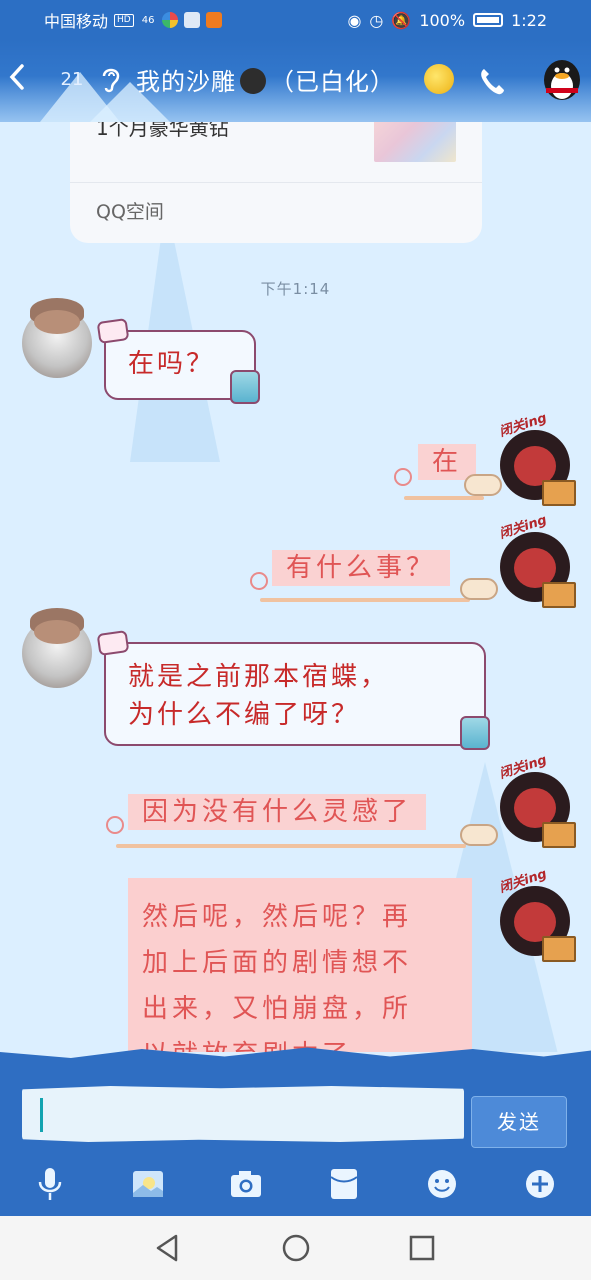 This screenshot has height=1280, width=591. What do you see at coordinates (76, 21) in the screenshot?
I see `carrier-label: 中国移动` at bounding box center [76, 21].